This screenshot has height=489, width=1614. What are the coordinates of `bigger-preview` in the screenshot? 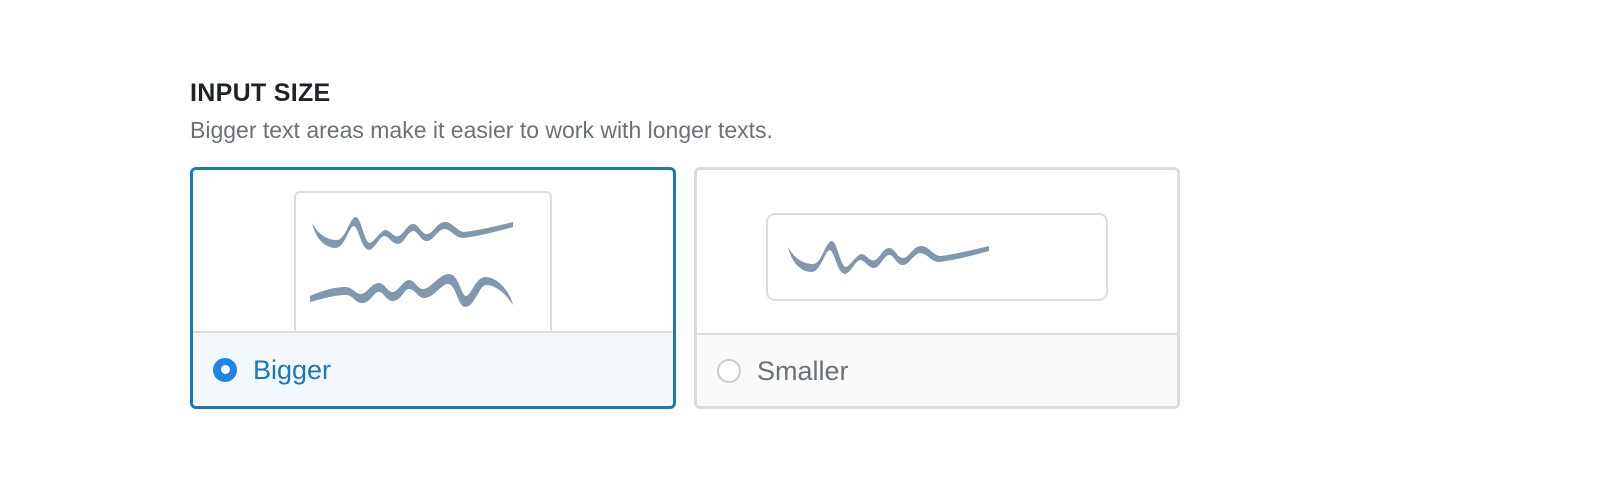 It's located at (433, 250).